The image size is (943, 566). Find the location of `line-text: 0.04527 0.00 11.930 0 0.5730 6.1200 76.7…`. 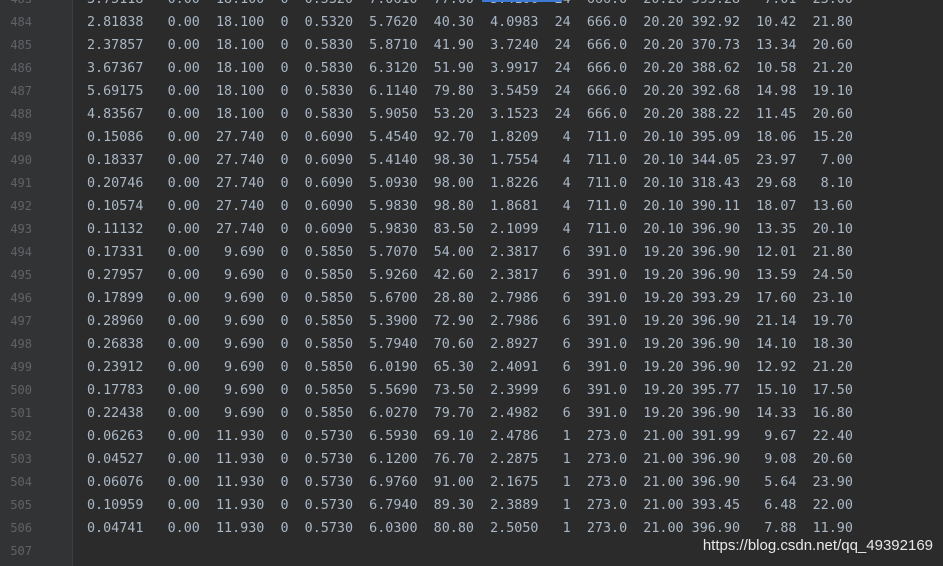

line-text: 0.04527 0.00 11.930 0 0.5730 6.1200 76.7… is located at coordinates (470, 459).